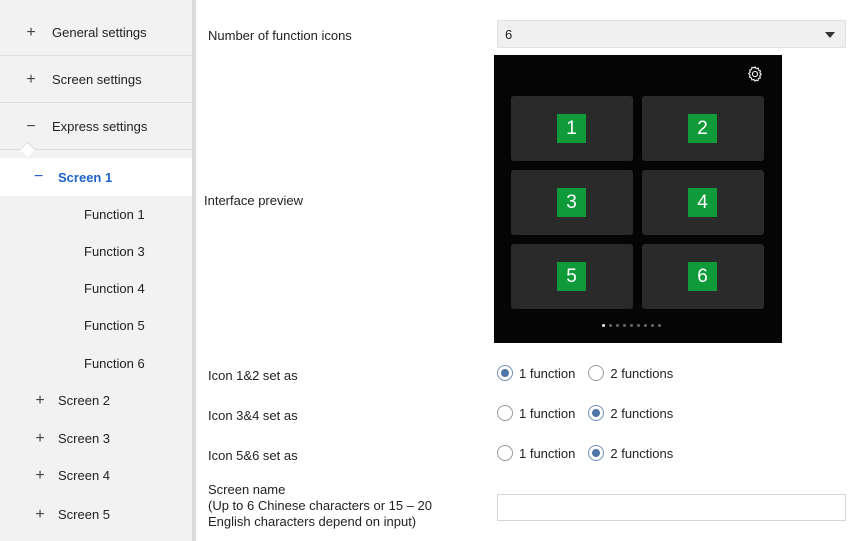 This screenshot has height=541, width=848. What do you see at coordinates (671, 507) in the screenshot?
I see `screen-name-input` at bounding box center [671, 507].